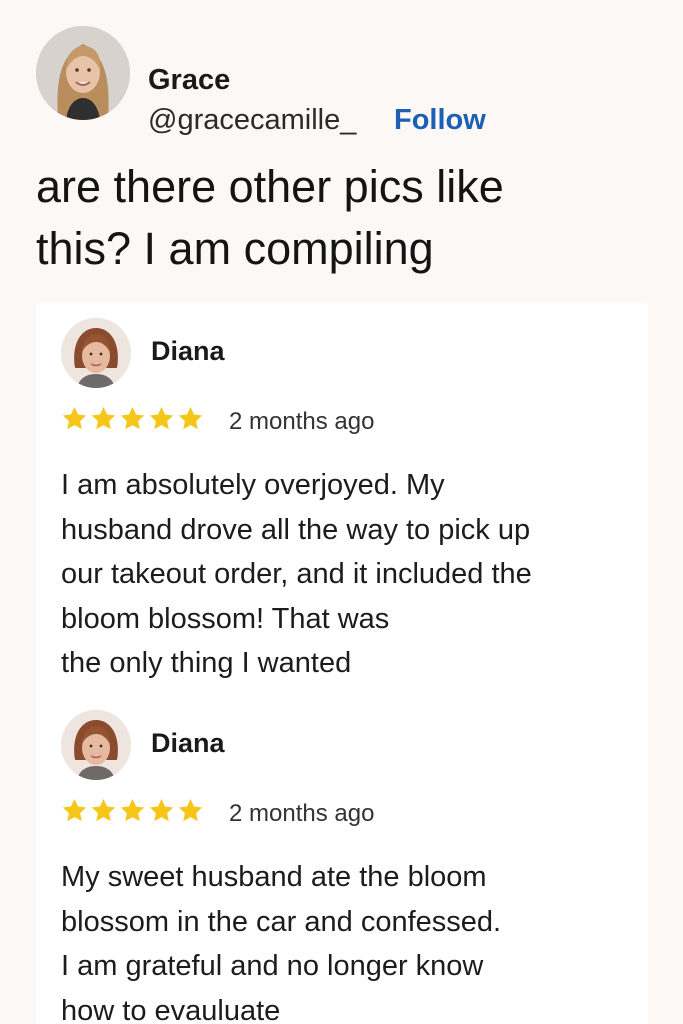 The width and height of the screenshot is (683, 1024). Describe the element at coordinates (274, 877) in the screenshot. I see `review-text-line: My sweet husband ate the bloom` at that location.